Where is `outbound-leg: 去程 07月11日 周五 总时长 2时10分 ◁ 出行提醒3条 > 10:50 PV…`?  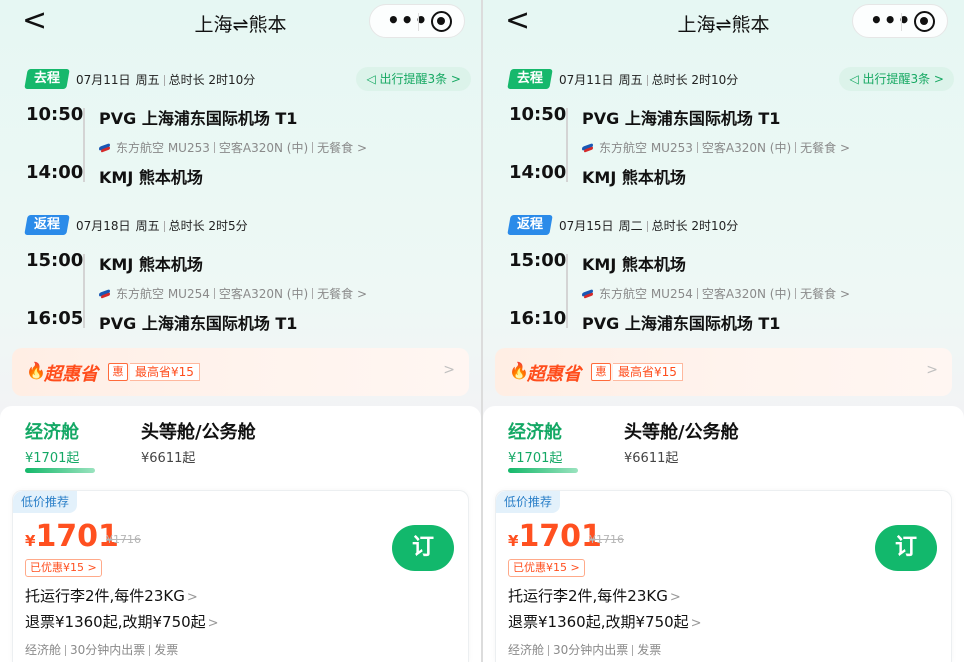 outbound-leg: 去程 07月11日 周五 总时长 2时10分 ◁ 出行提醒3条 > 10:50 PV… is located at coordinates (240, 137).